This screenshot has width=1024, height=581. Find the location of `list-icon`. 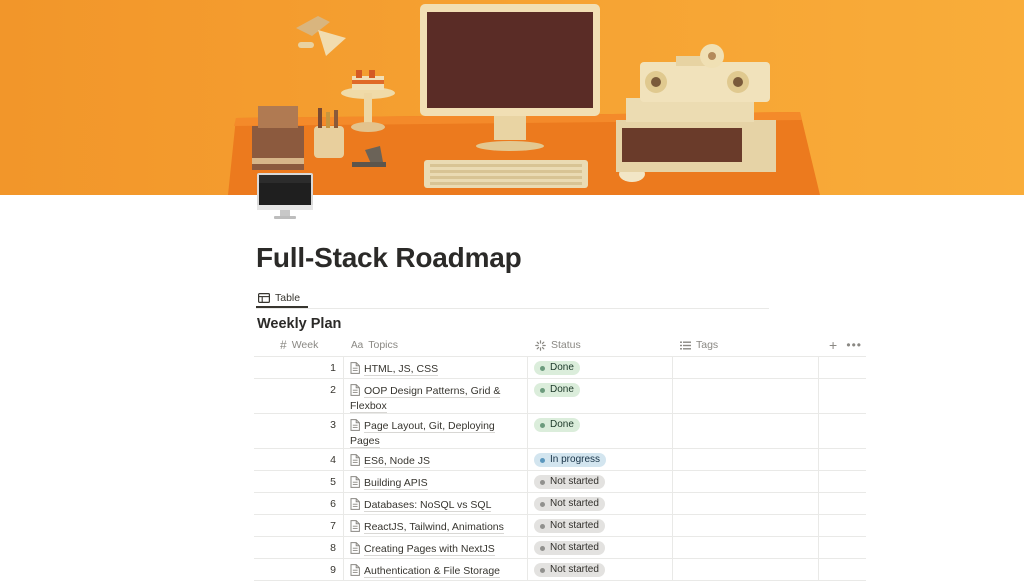

list-icon is located at coordinates (685, 345).